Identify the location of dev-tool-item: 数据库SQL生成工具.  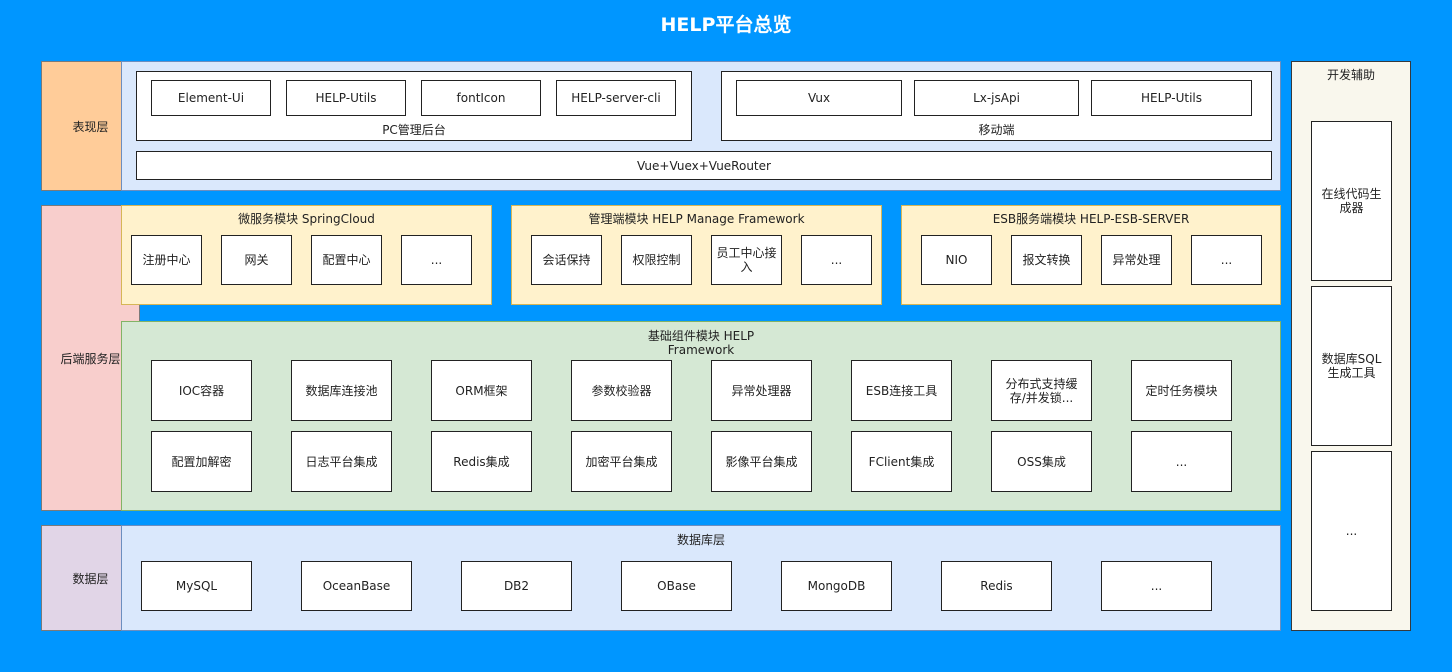
(1351, 366).